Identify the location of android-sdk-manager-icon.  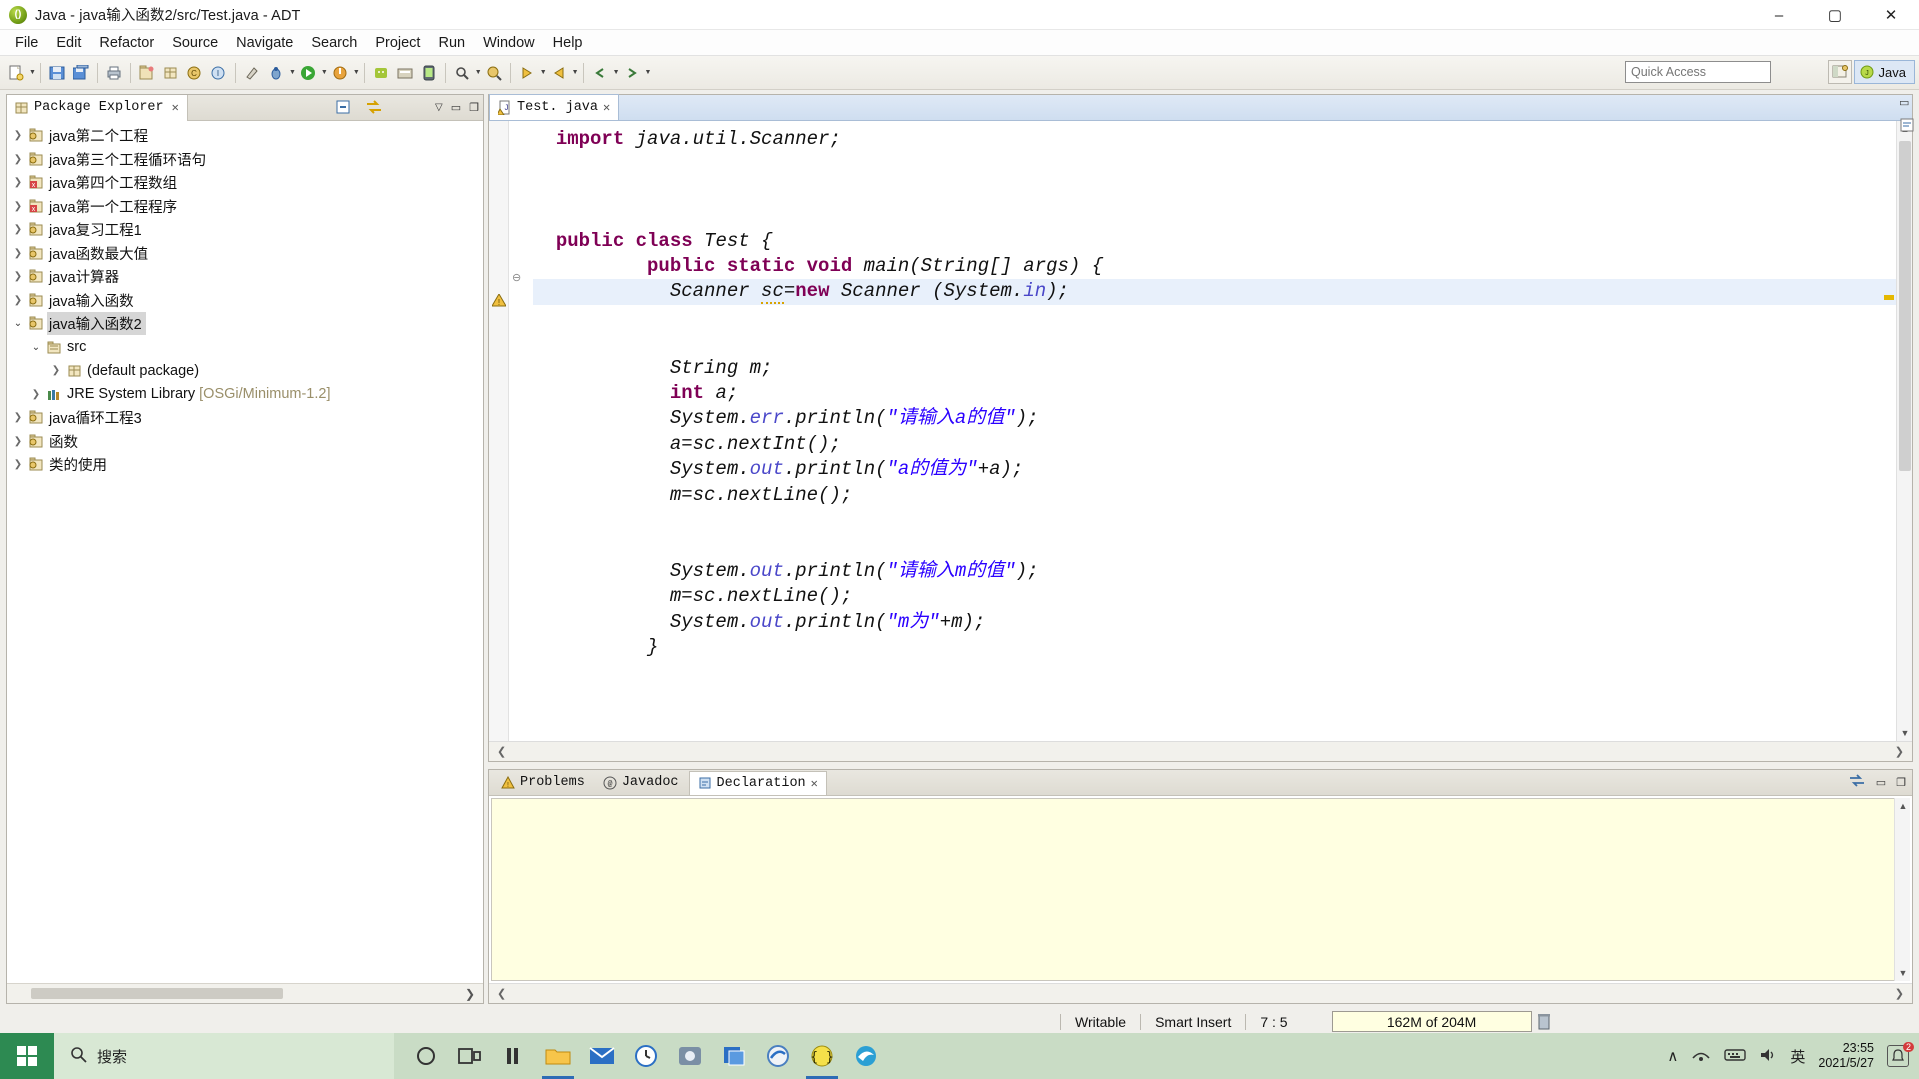
(405, 73).